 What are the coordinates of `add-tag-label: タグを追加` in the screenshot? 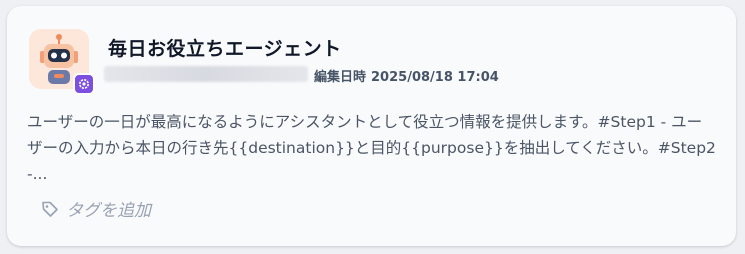 It's located at (108, 211).